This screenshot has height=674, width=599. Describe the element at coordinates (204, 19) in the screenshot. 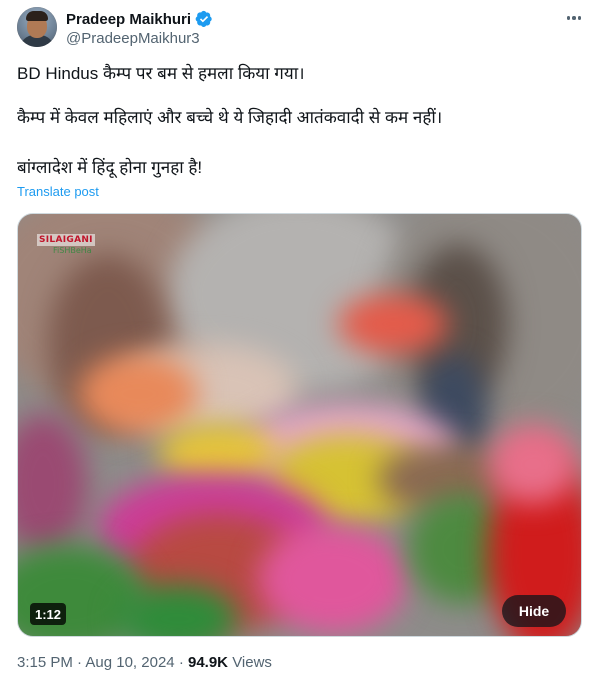

I see `verified-badge-icon` at that location.